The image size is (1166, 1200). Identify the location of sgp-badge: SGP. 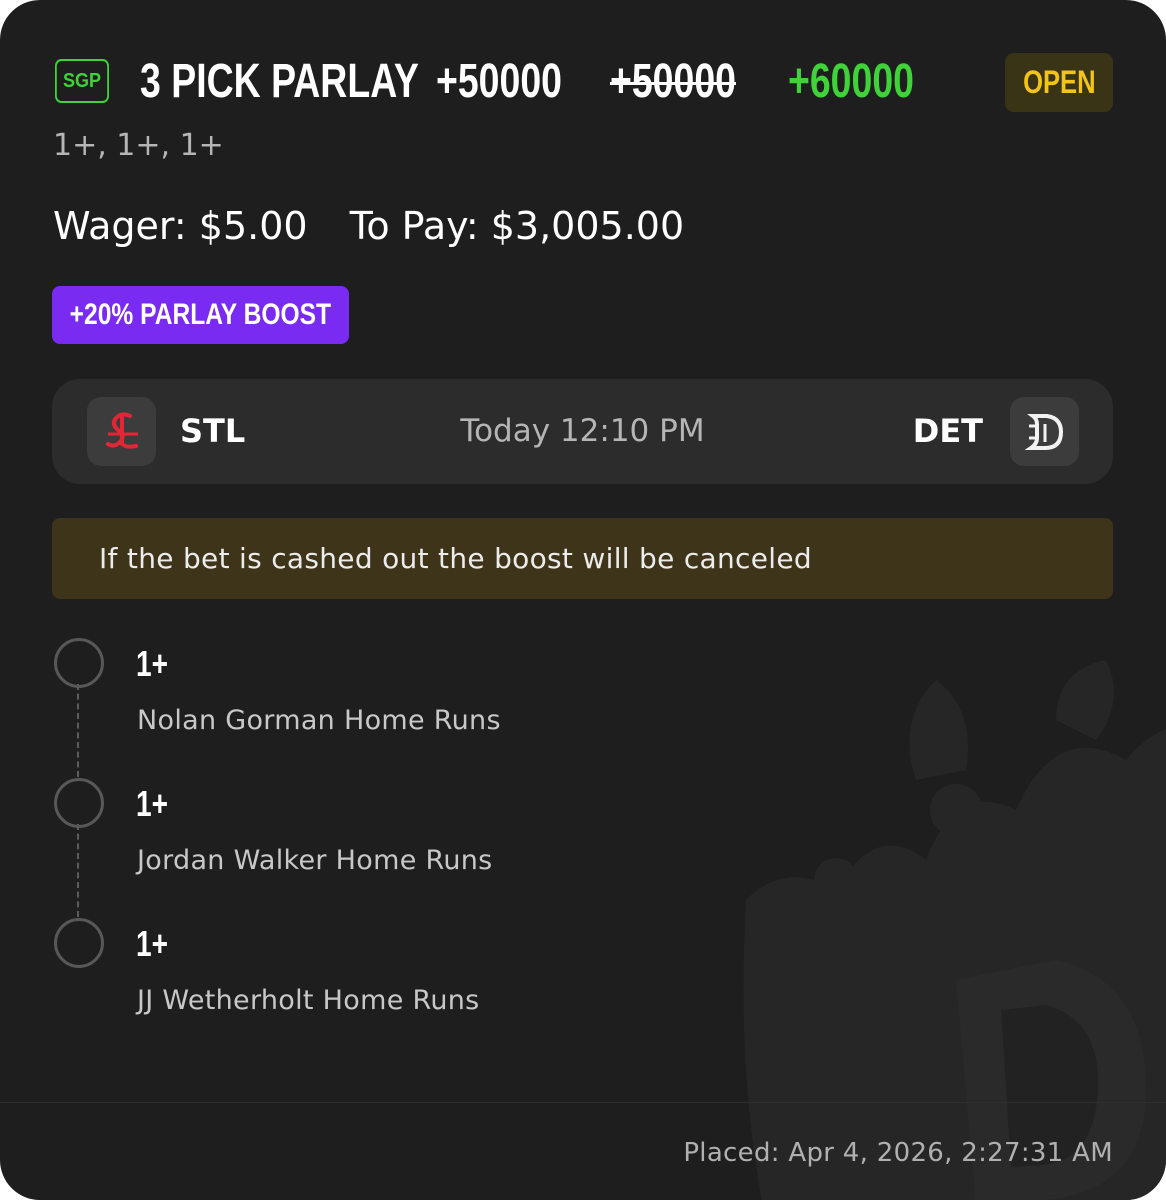
(82, 81).